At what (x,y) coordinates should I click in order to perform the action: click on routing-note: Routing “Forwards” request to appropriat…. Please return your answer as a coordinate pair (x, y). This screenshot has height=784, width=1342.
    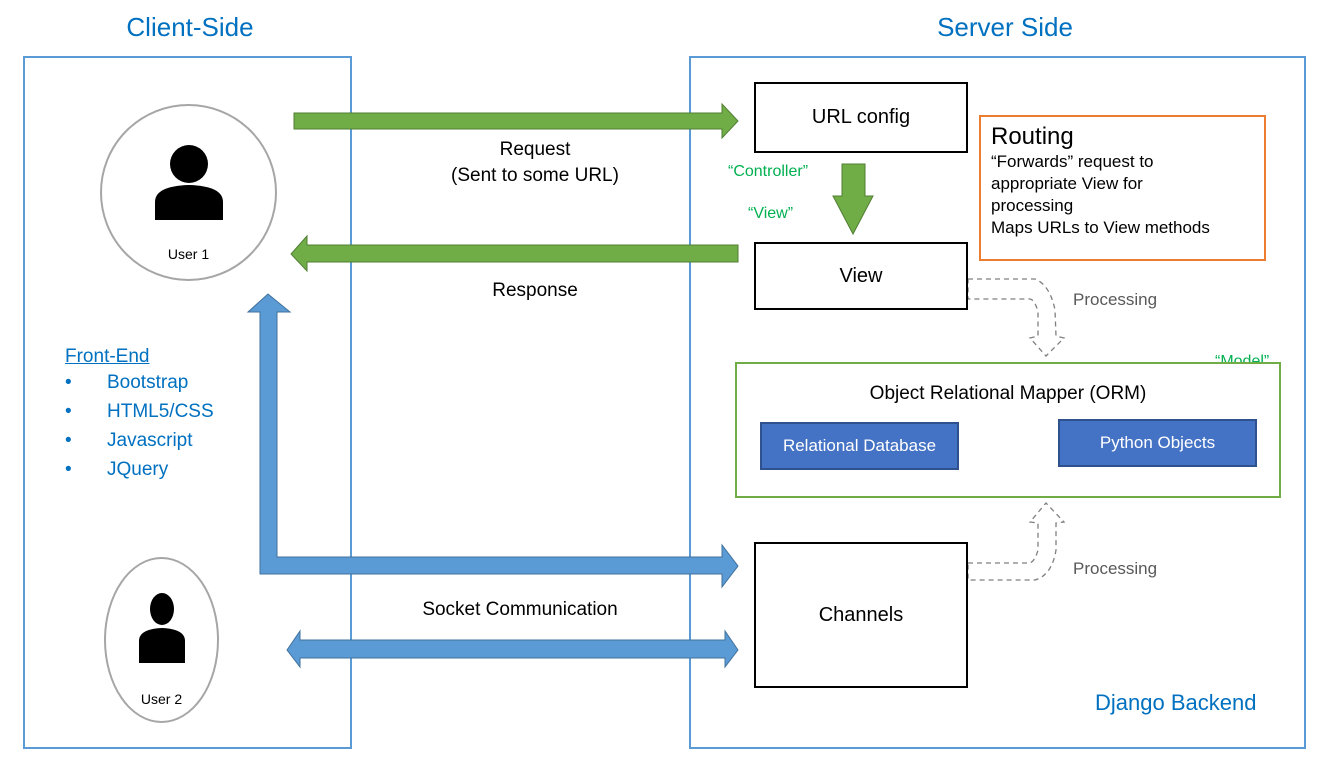
    Looking at the image, I should click on (1122, 188).